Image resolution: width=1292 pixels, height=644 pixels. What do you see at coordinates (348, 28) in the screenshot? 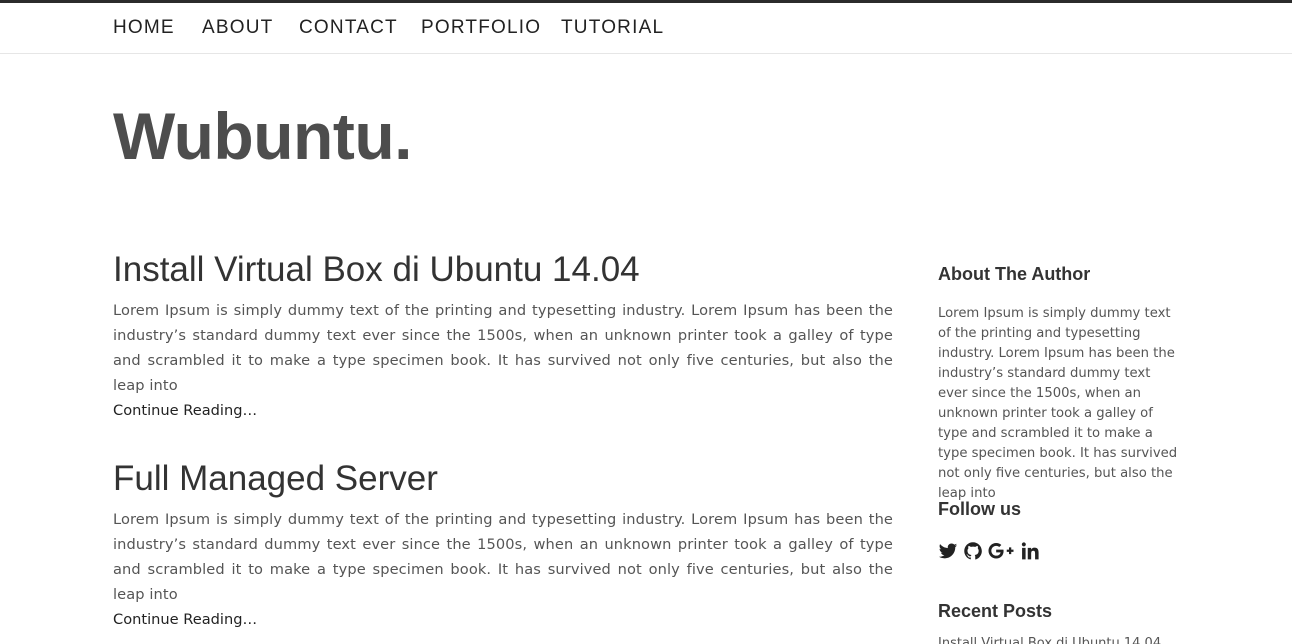
I see `nav-contact-link: CONTACT` at bounding box center [348, 28].